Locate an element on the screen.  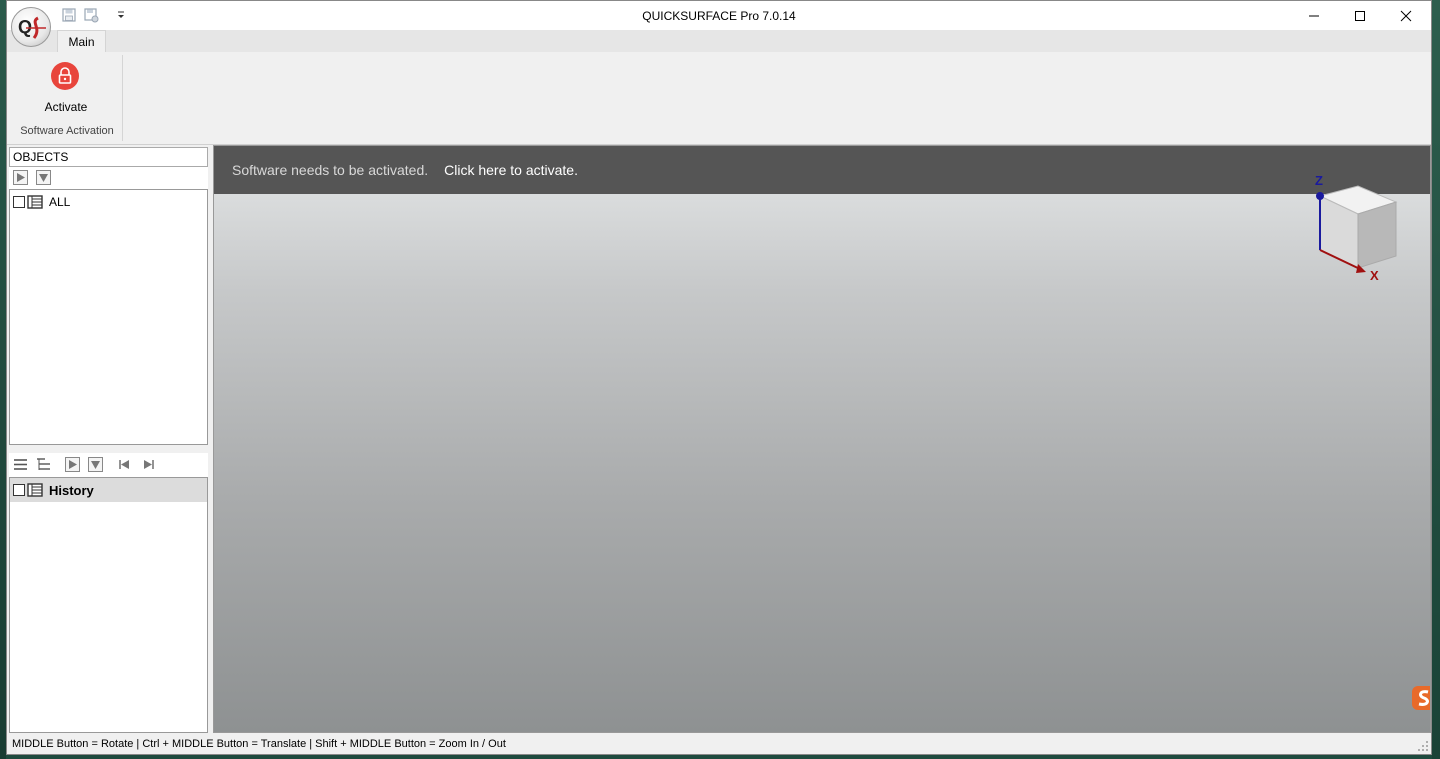
view-cube-icon: Z X is located at coordinates (1354, 232).